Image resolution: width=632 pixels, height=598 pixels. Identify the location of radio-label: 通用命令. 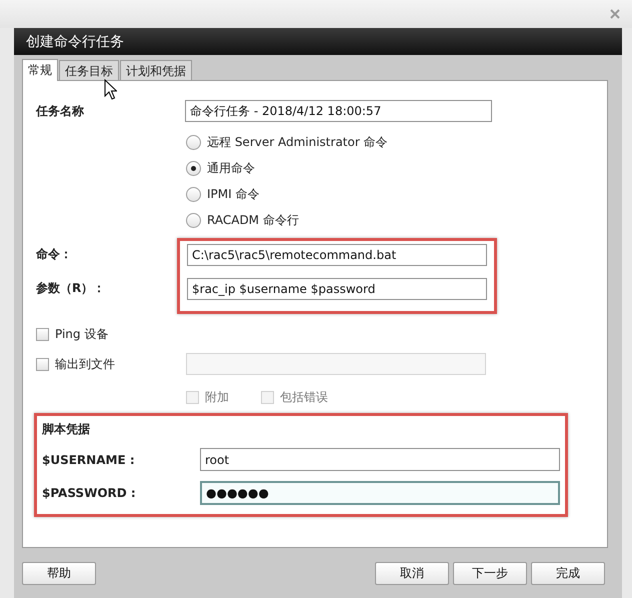
(231, 168).